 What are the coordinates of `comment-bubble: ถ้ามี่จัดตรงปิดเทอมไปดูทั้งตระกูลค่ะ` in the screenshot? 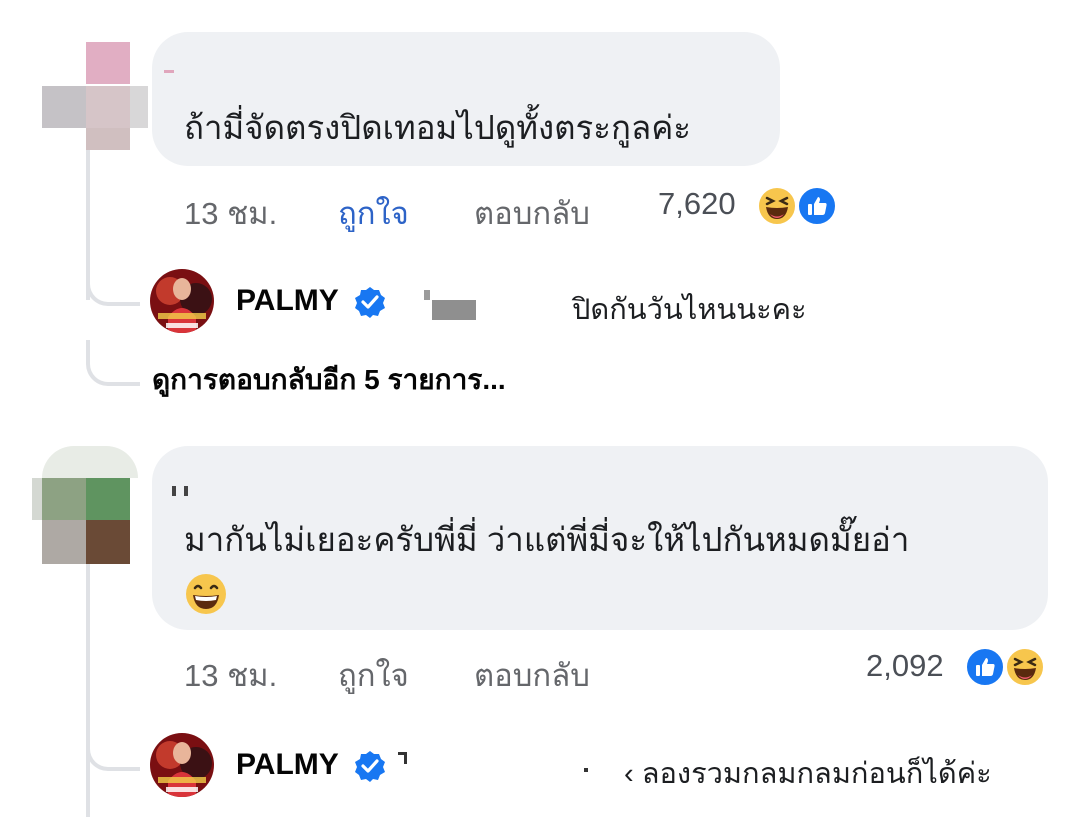 It's located at (466, 99).